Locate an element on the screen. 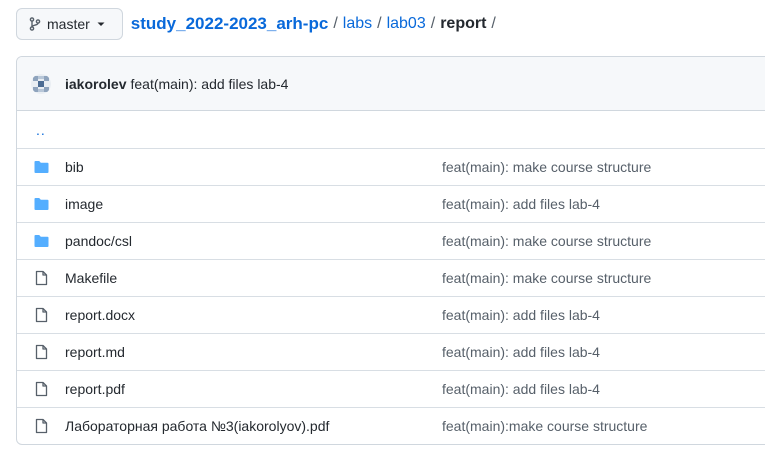  parent-directory-link: .. is located at coordinates (31, 130).